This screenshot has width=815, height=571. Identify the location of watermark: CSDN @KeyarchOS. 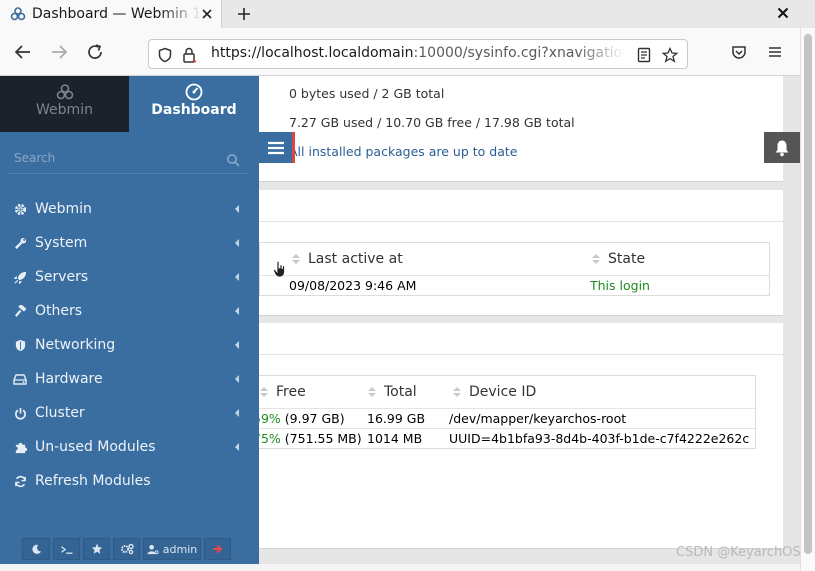
(738, 552).